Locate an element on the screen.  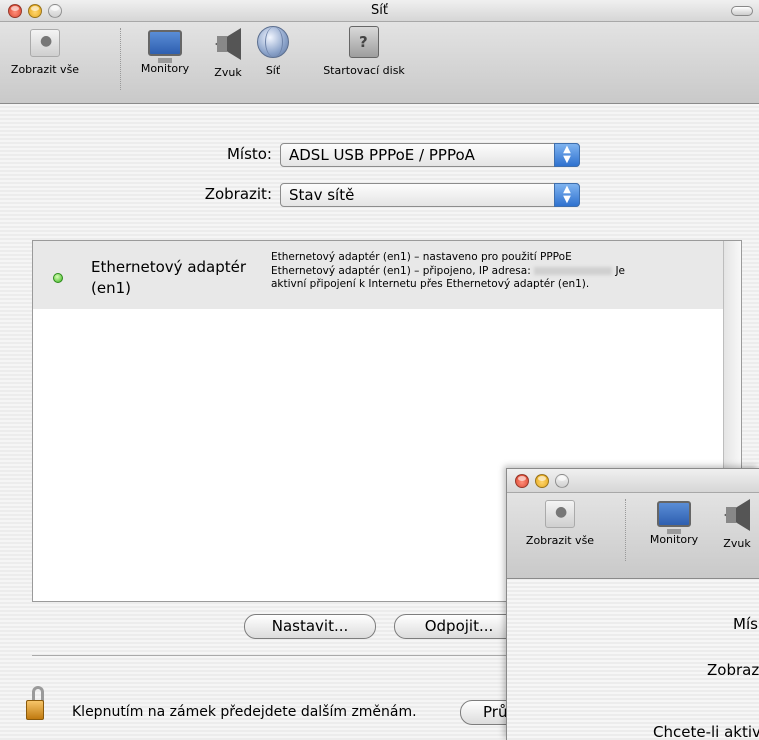
activation-text-partial: Chcete-li aktiv is located at coordinates (706, 731).